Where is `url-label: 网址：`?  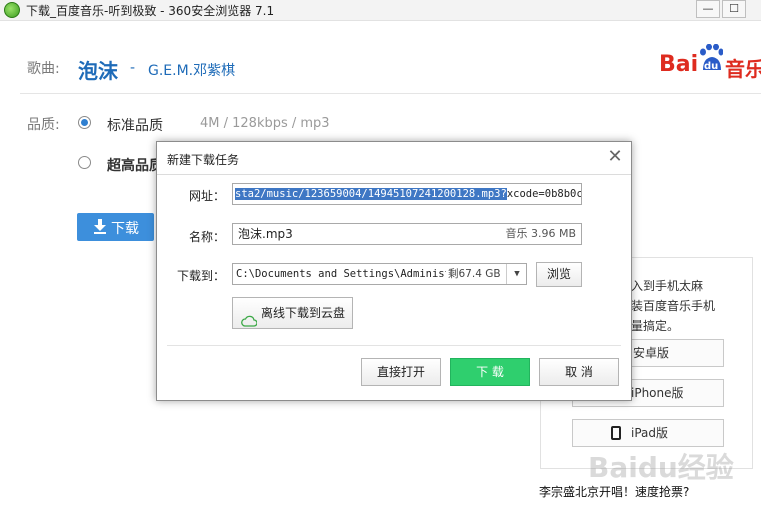 url-label: 网址： is located at coordinates (206, 196).